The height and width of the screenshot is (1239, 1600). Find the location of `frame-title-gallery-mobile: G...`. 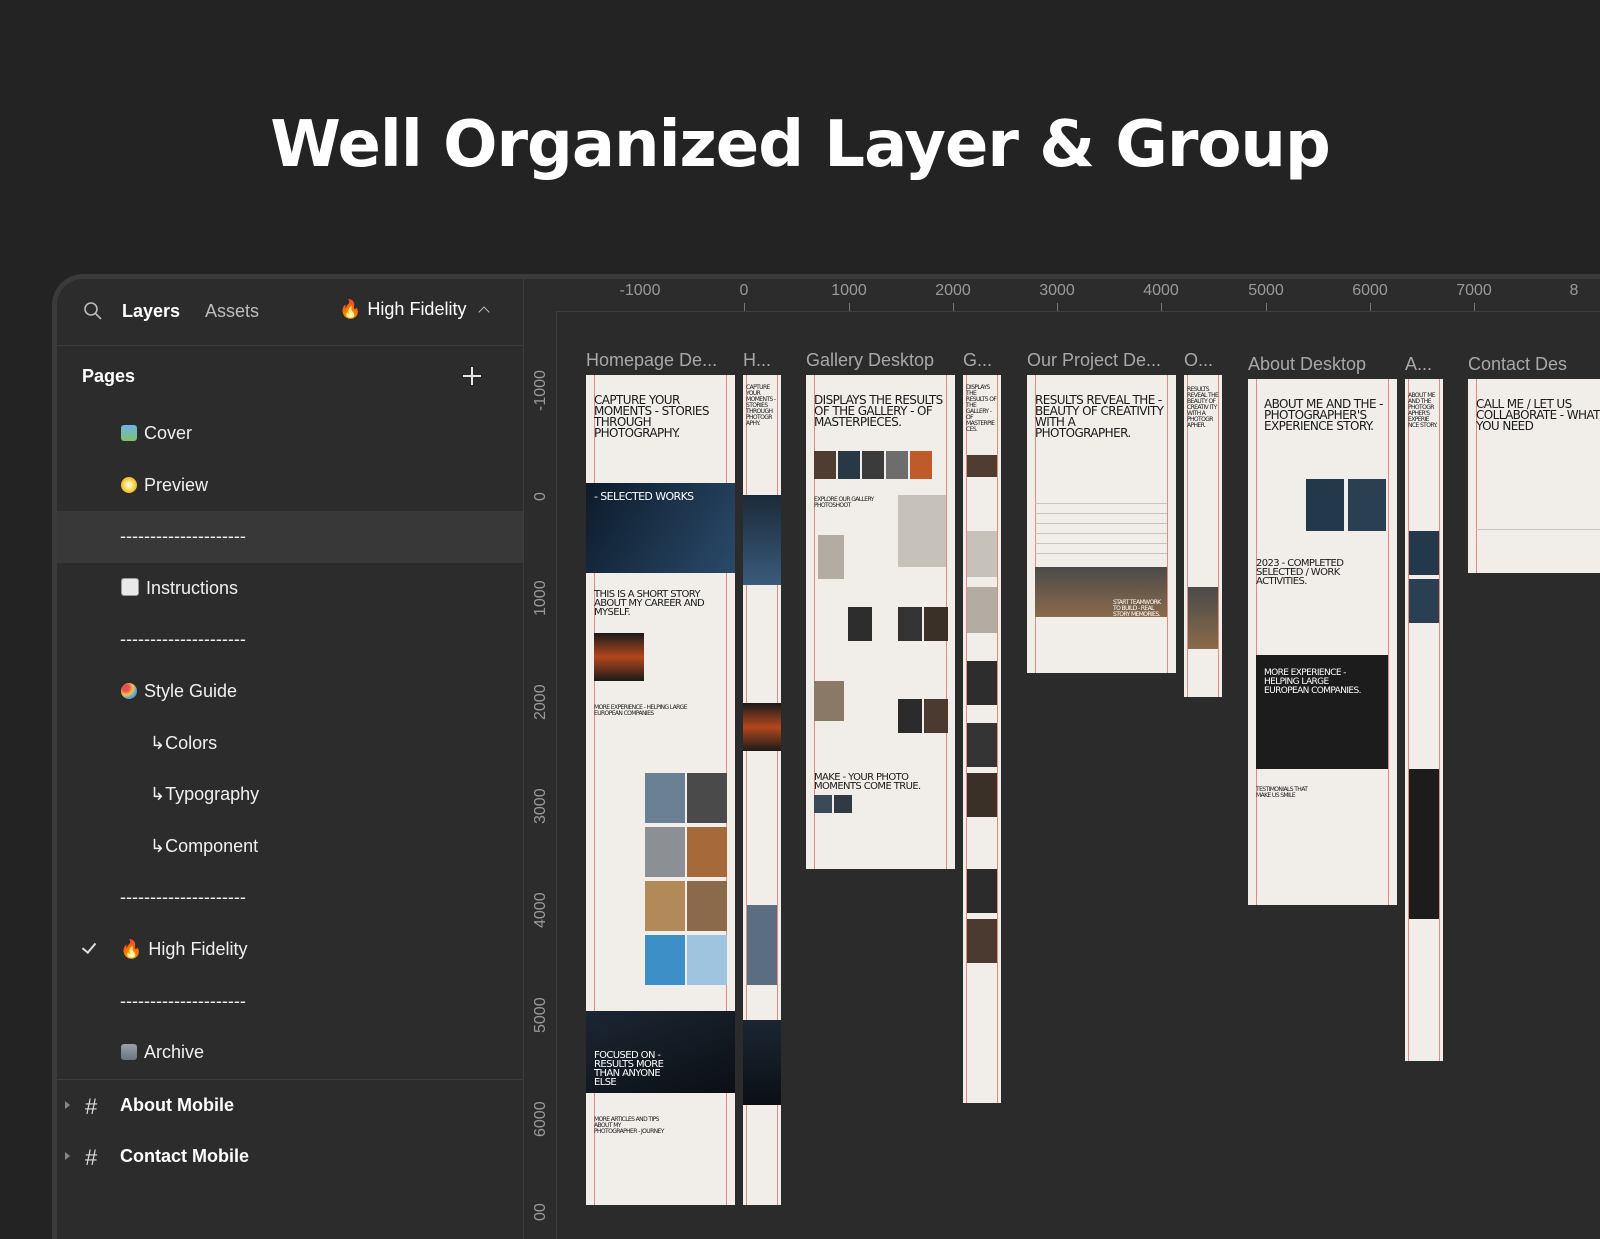

frame-title-gallery-mobile: G... is located at coordinates (977, 360).